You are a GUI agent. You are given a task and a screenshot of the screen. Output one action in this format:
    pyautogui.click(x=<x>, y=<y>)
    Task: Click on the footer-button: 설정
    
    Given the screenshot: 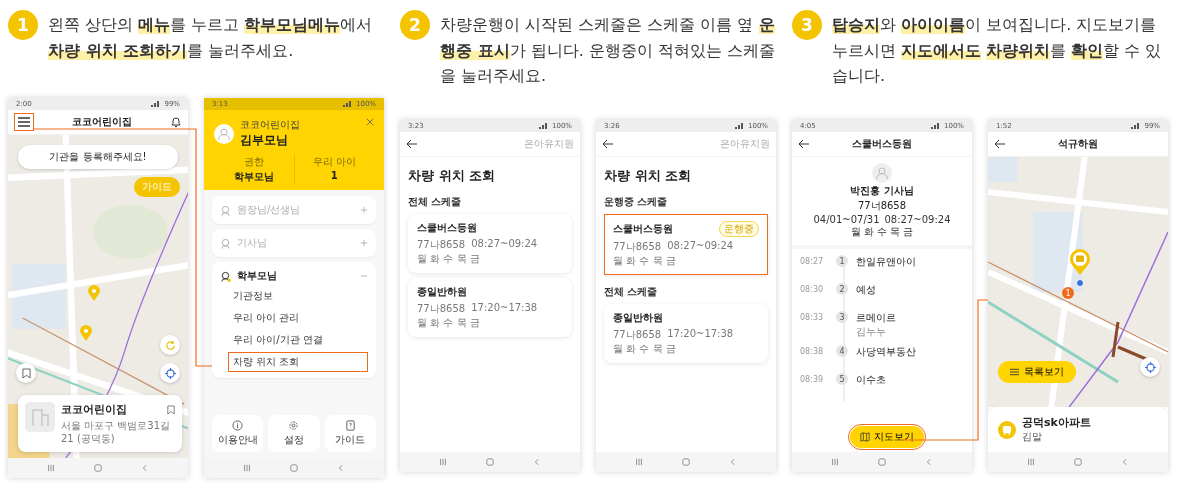 What is the action you would take?
    pyautogui.click(x=294, y=433)
    